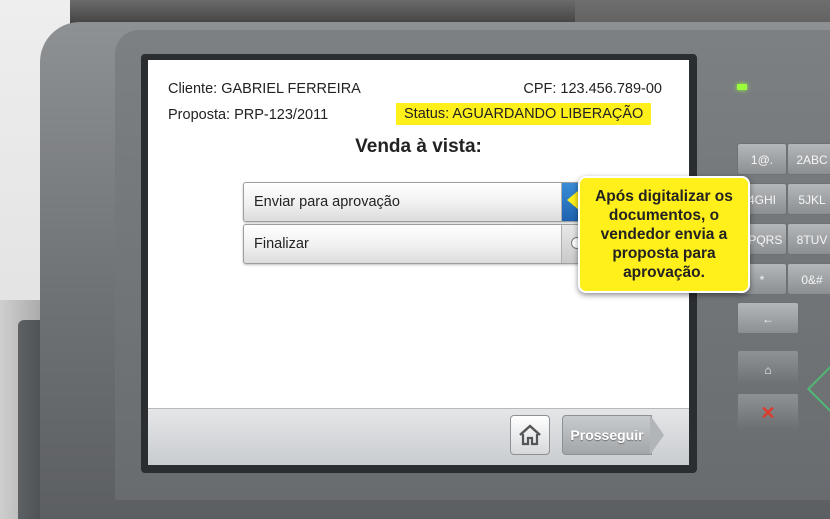 The image size is (830, 519). Describe the element at coordinates (281, 244) in the screenshot. I see `option-label: Finalizar` at that location.